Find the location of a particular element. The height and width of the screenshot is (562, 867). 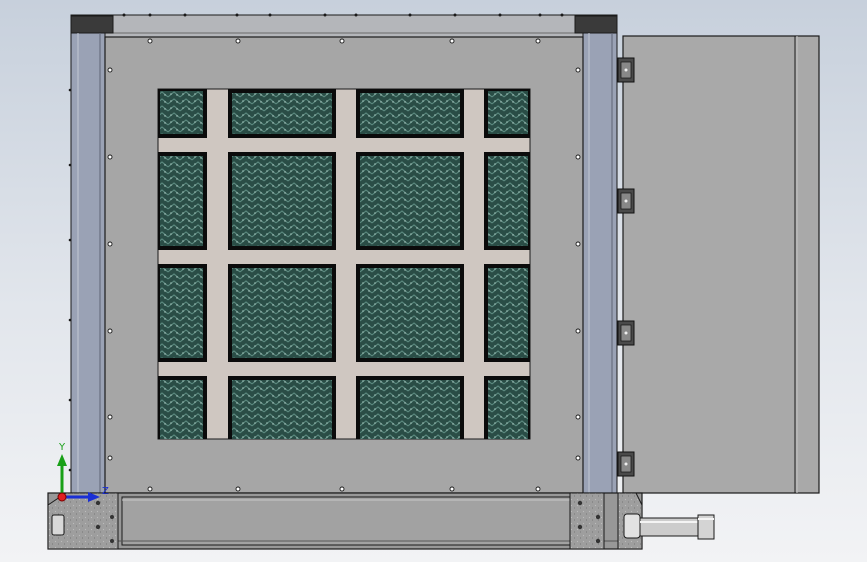

base-corner-plate-left is located at coordinates (83, 521).